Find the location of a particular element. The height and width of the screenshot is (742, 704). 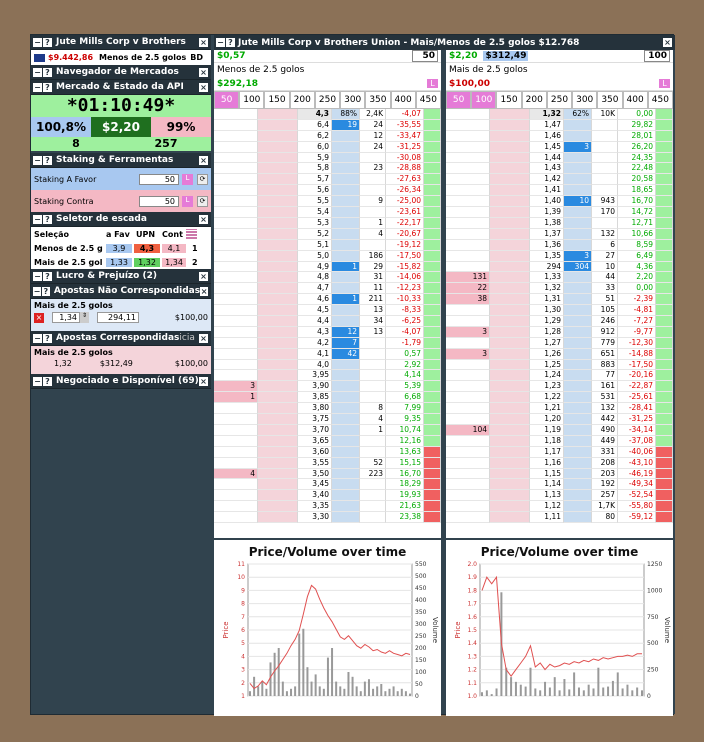

price: 1,43 is located at coordinates (547, 169).